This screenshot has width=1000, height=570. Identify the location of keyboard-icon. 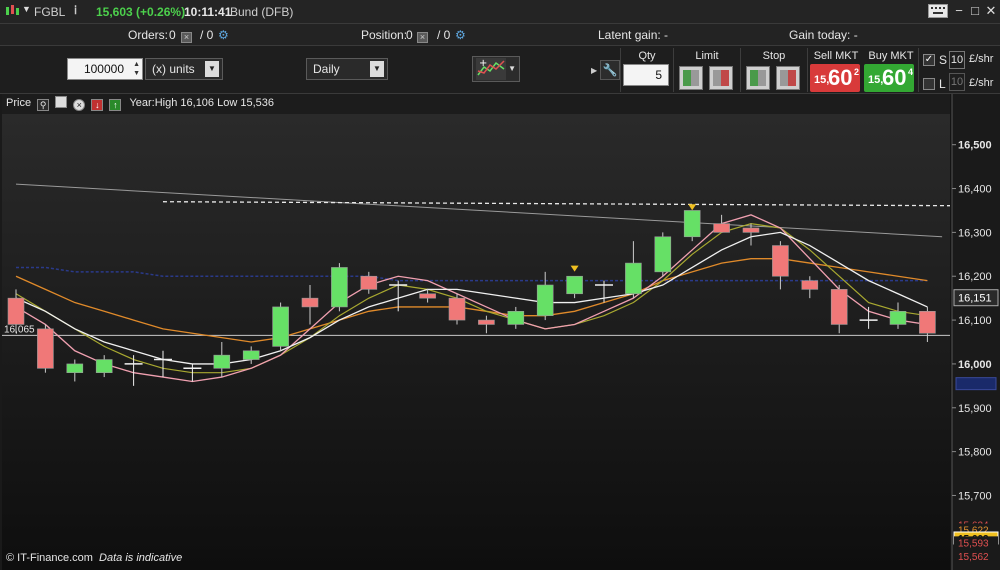
(938, 12).